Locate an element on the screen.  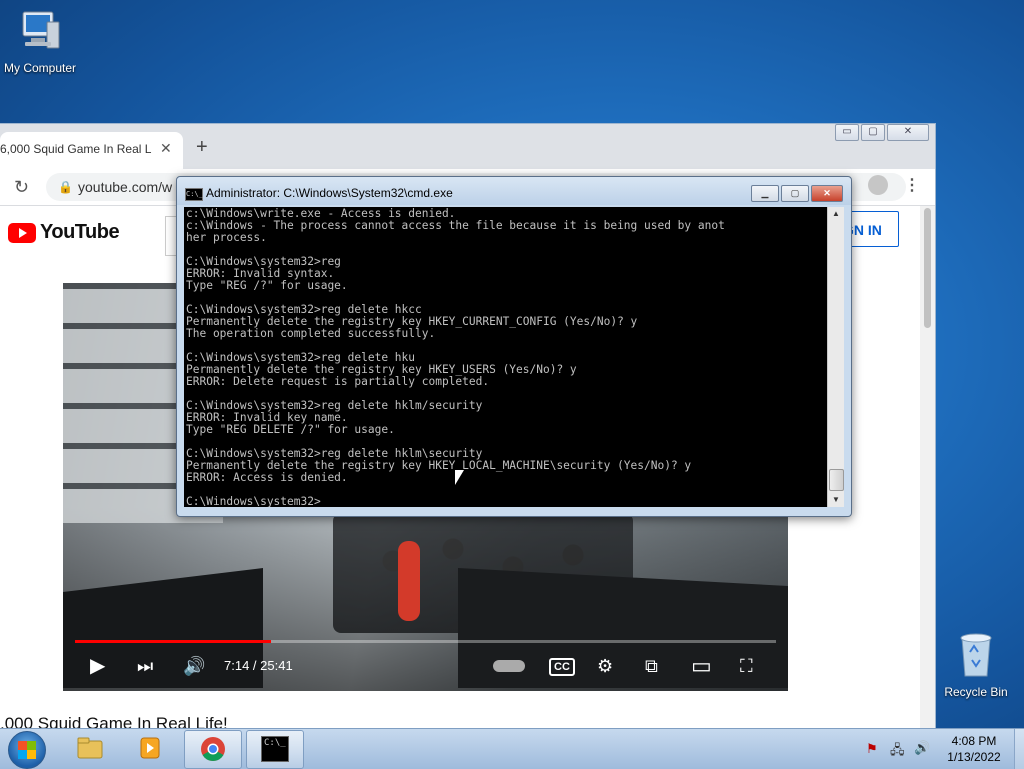
computer-icon is located at coordinates (40, 32).